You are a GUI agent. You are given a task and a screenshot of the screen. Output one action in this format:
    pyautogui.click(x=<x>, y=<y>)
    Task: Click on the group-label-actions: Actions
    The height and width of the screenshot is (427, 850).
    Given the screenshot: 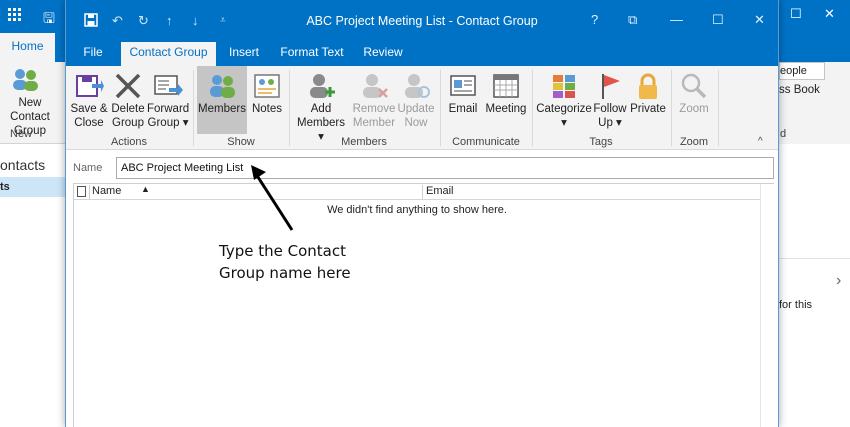 What is the action you would take?
    pyautogui.click(x=129, y=142)
    